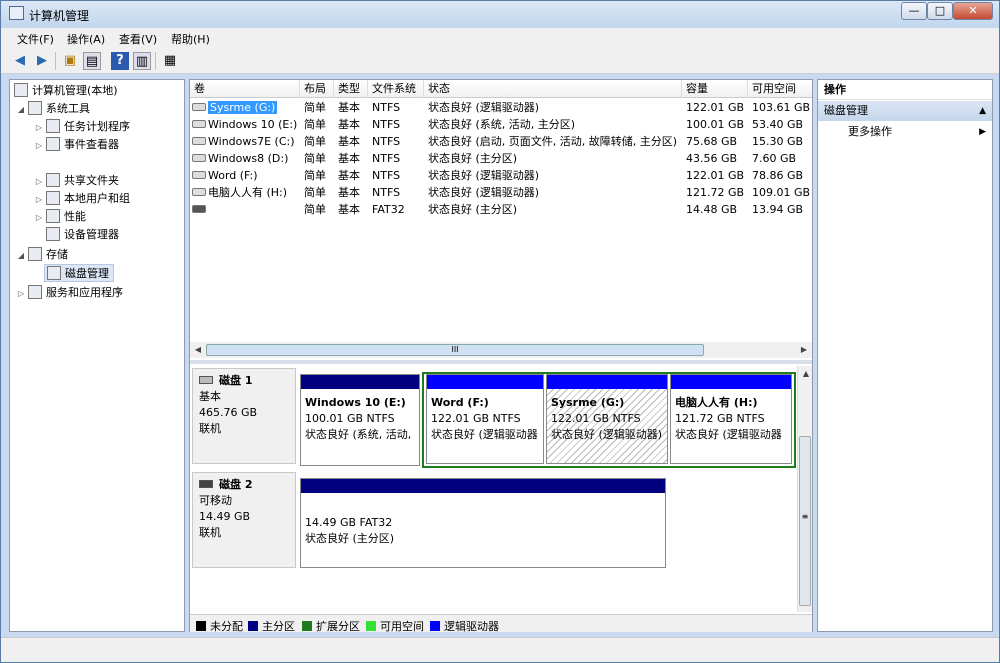 The height and width of the screenshot is (663, 1000). What do you see at coordinates (715, 192) in the screenshot?
I see `capacity-cell: 121.72 GB` at bounding box center [715, 192].